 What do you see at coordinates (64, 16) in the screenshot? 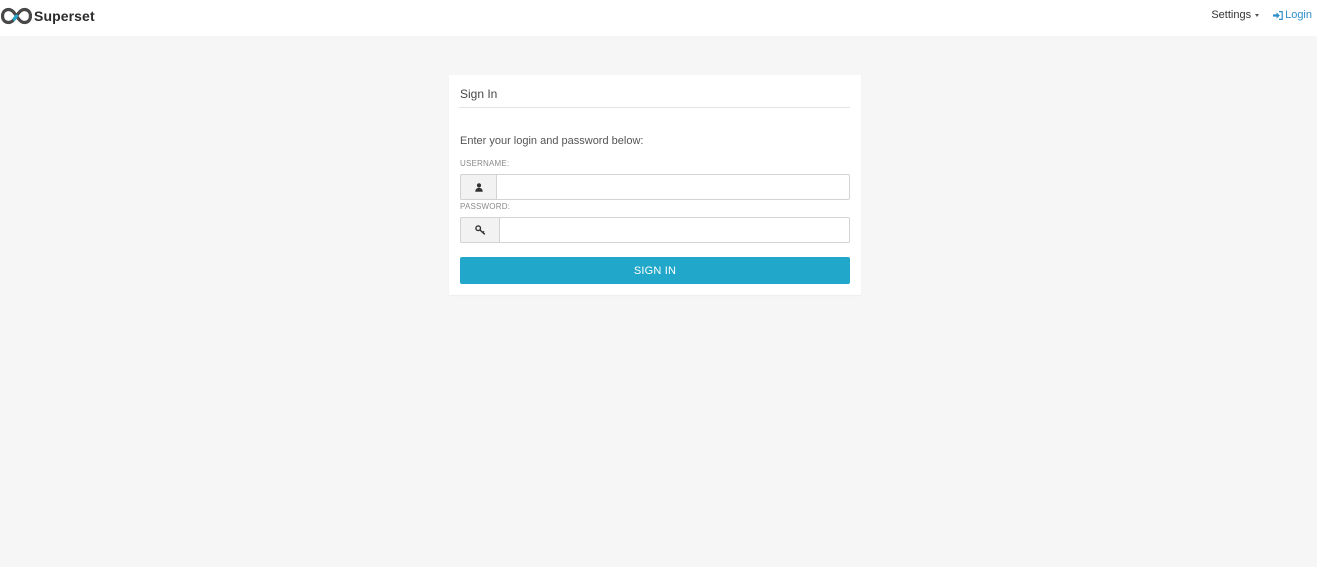
I see `brand-name: Superset` at bounding box center [64, 16].